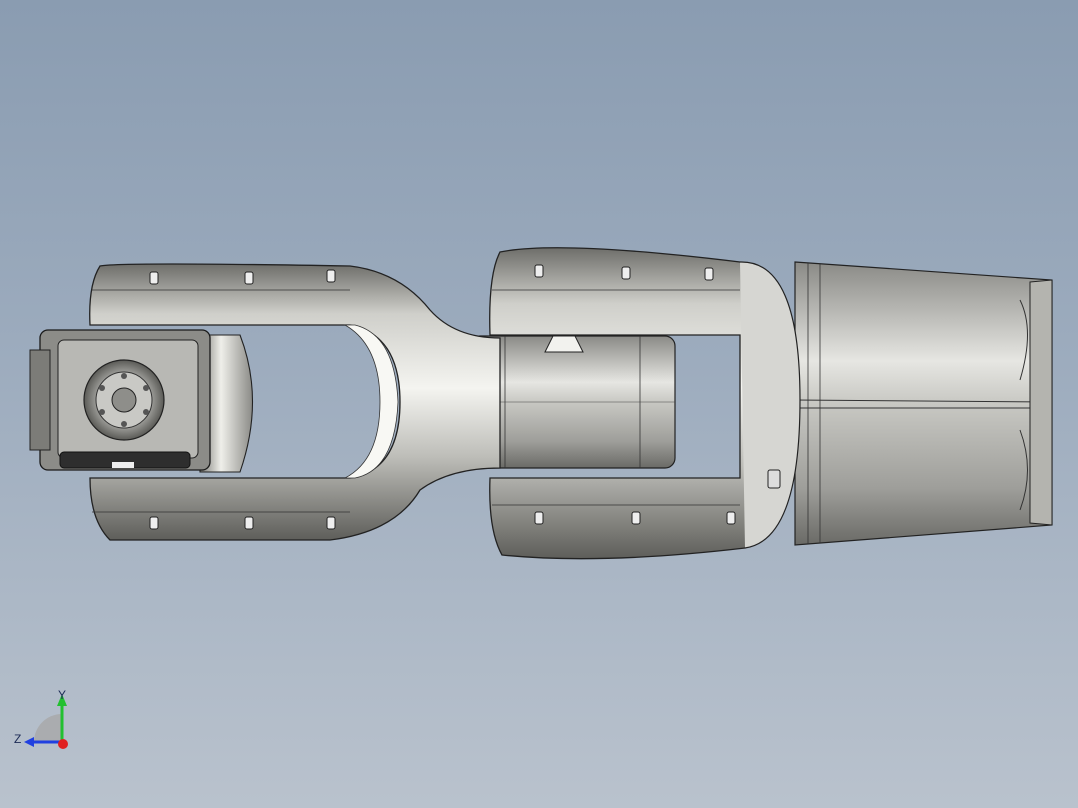 This screenshot has width=1078, height=808. What do you see at coordinates (46, 721) in the screenshot?
I see `triad-graphic` at bounding box center [46, 721].